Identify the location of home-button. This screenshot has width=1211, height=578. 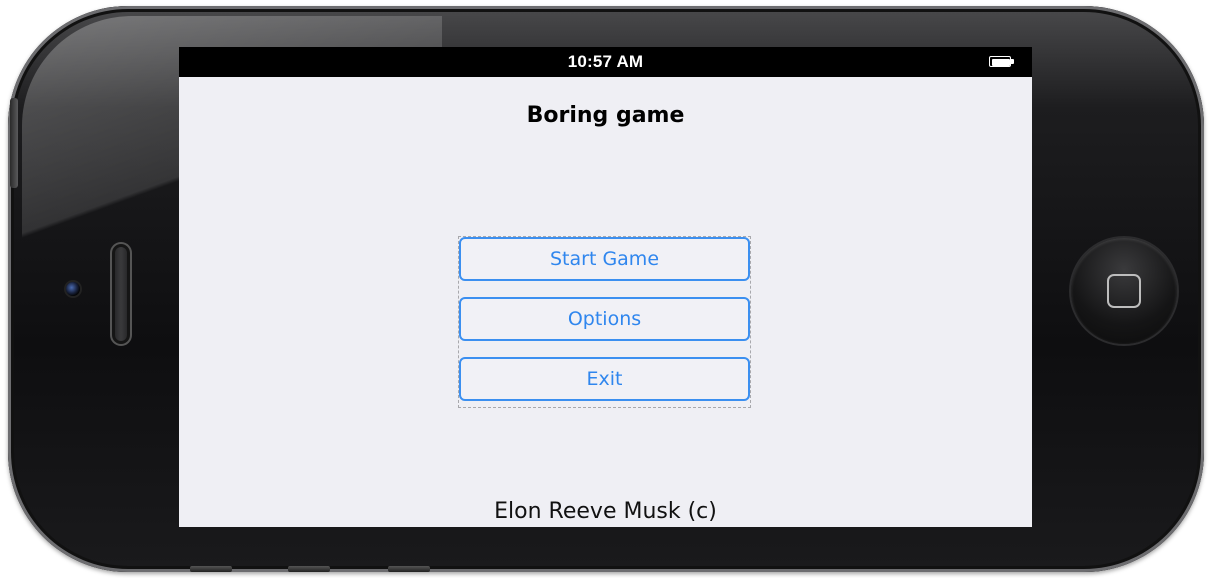
(1124, 291).